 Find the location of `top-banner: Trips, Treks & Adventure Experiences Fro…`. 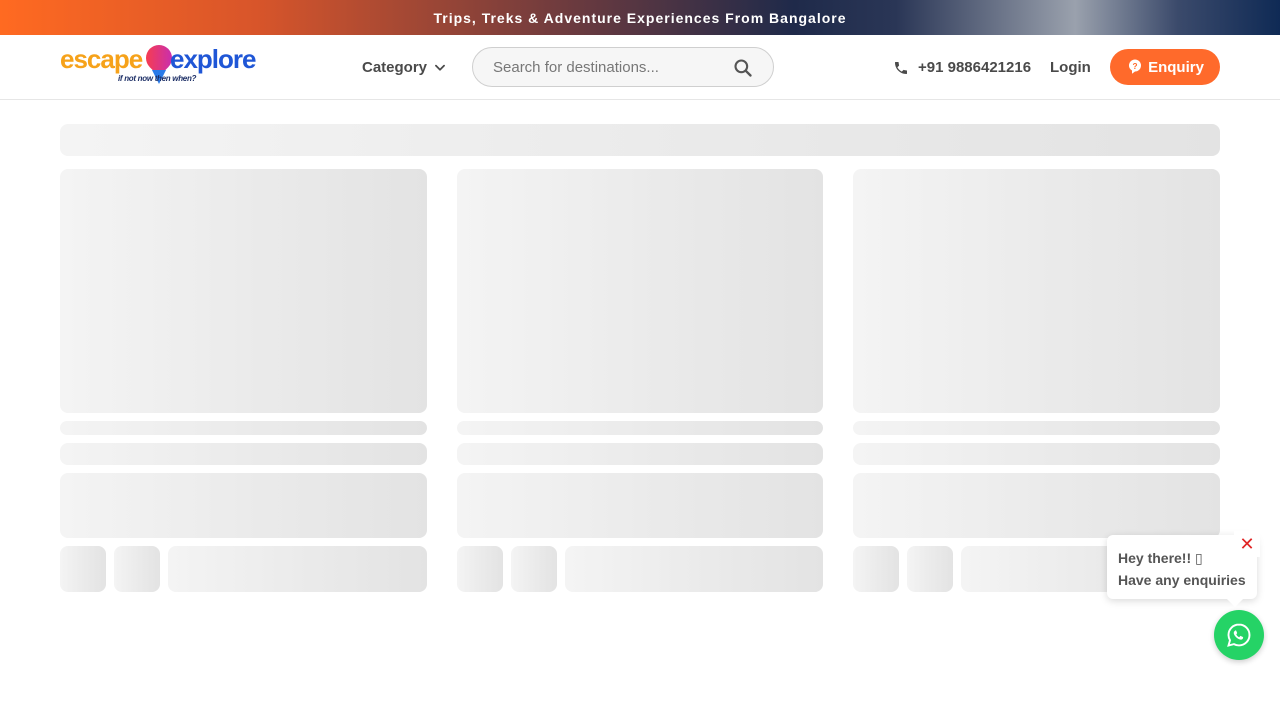

top-banner: Trips, Treks & Adventure Experiences Fro… is located at coordinates (640, 17).